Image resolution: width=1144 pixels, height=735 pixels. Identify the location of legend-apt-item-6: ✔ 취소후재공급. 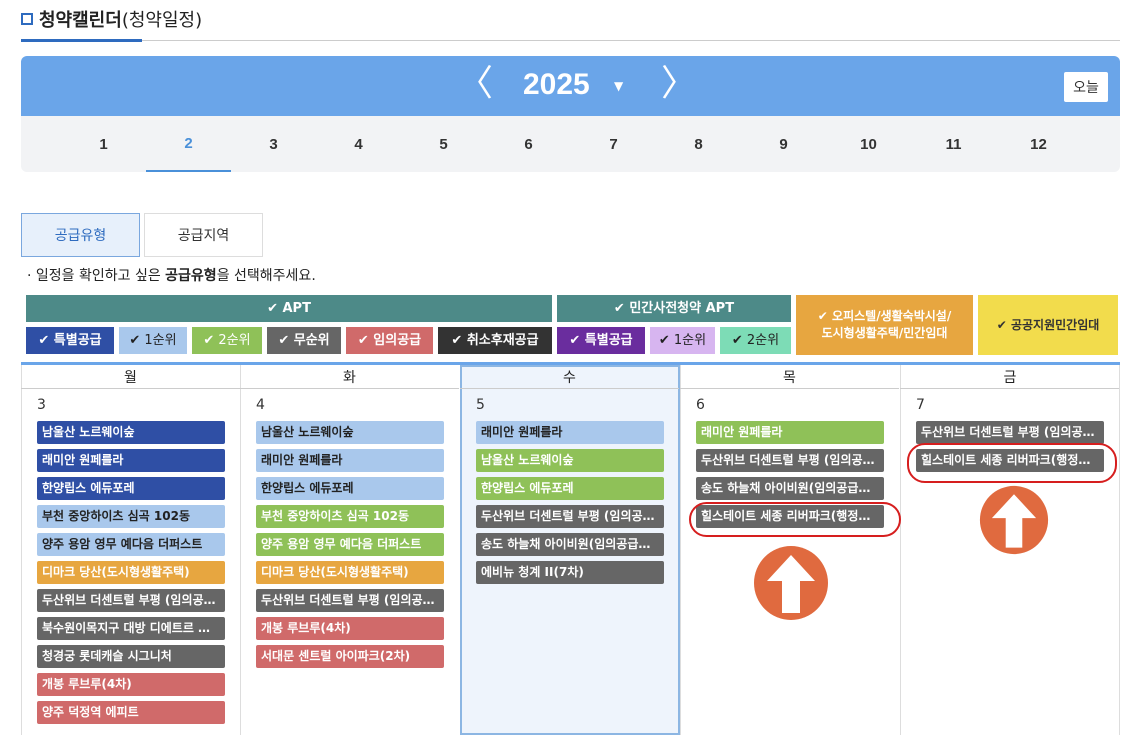
(495, 340).